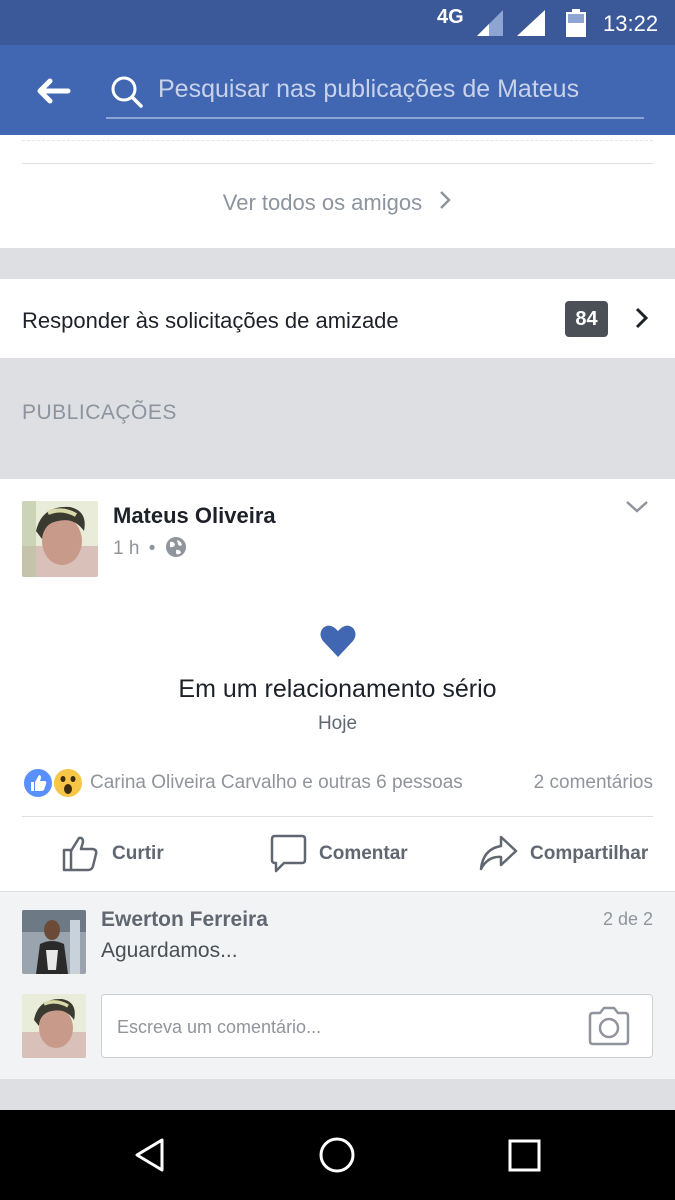 This screenshot has height=1200, width=675. Describe the element at coordinates (589, 853) in the screenshot. I see `share-label: Compartilhar` at that location.